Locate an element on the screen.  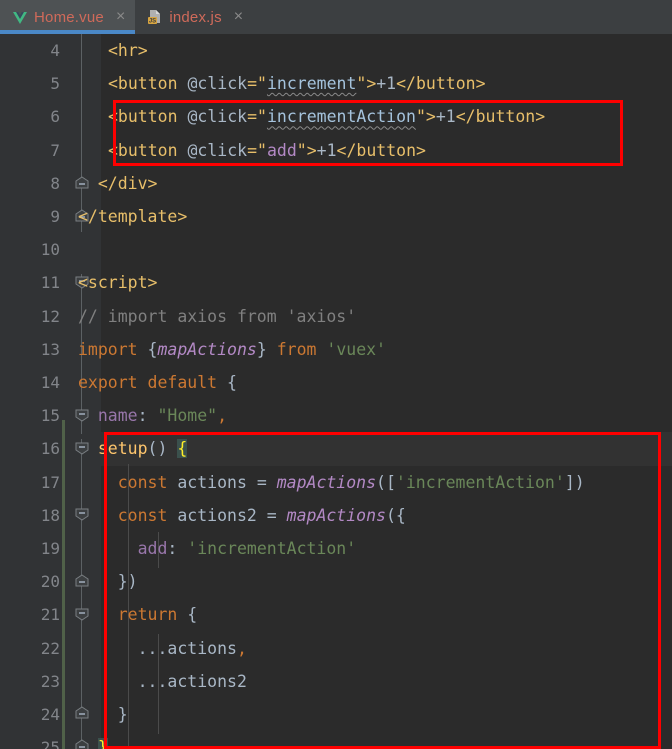
code-line-25: }, is located at coordinates (98, 740).